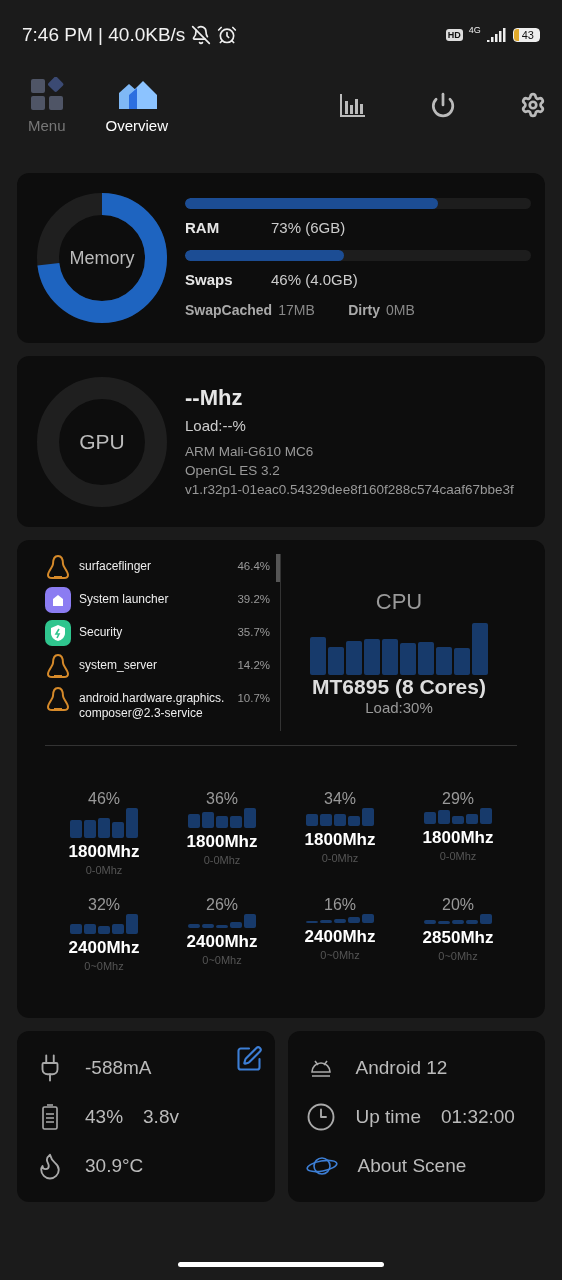 The image size is (562, 1280). What do you see at coordinates (203, 227) in the screenshot?
I see `usage-label: RAM` at bounding box center [203, 227].